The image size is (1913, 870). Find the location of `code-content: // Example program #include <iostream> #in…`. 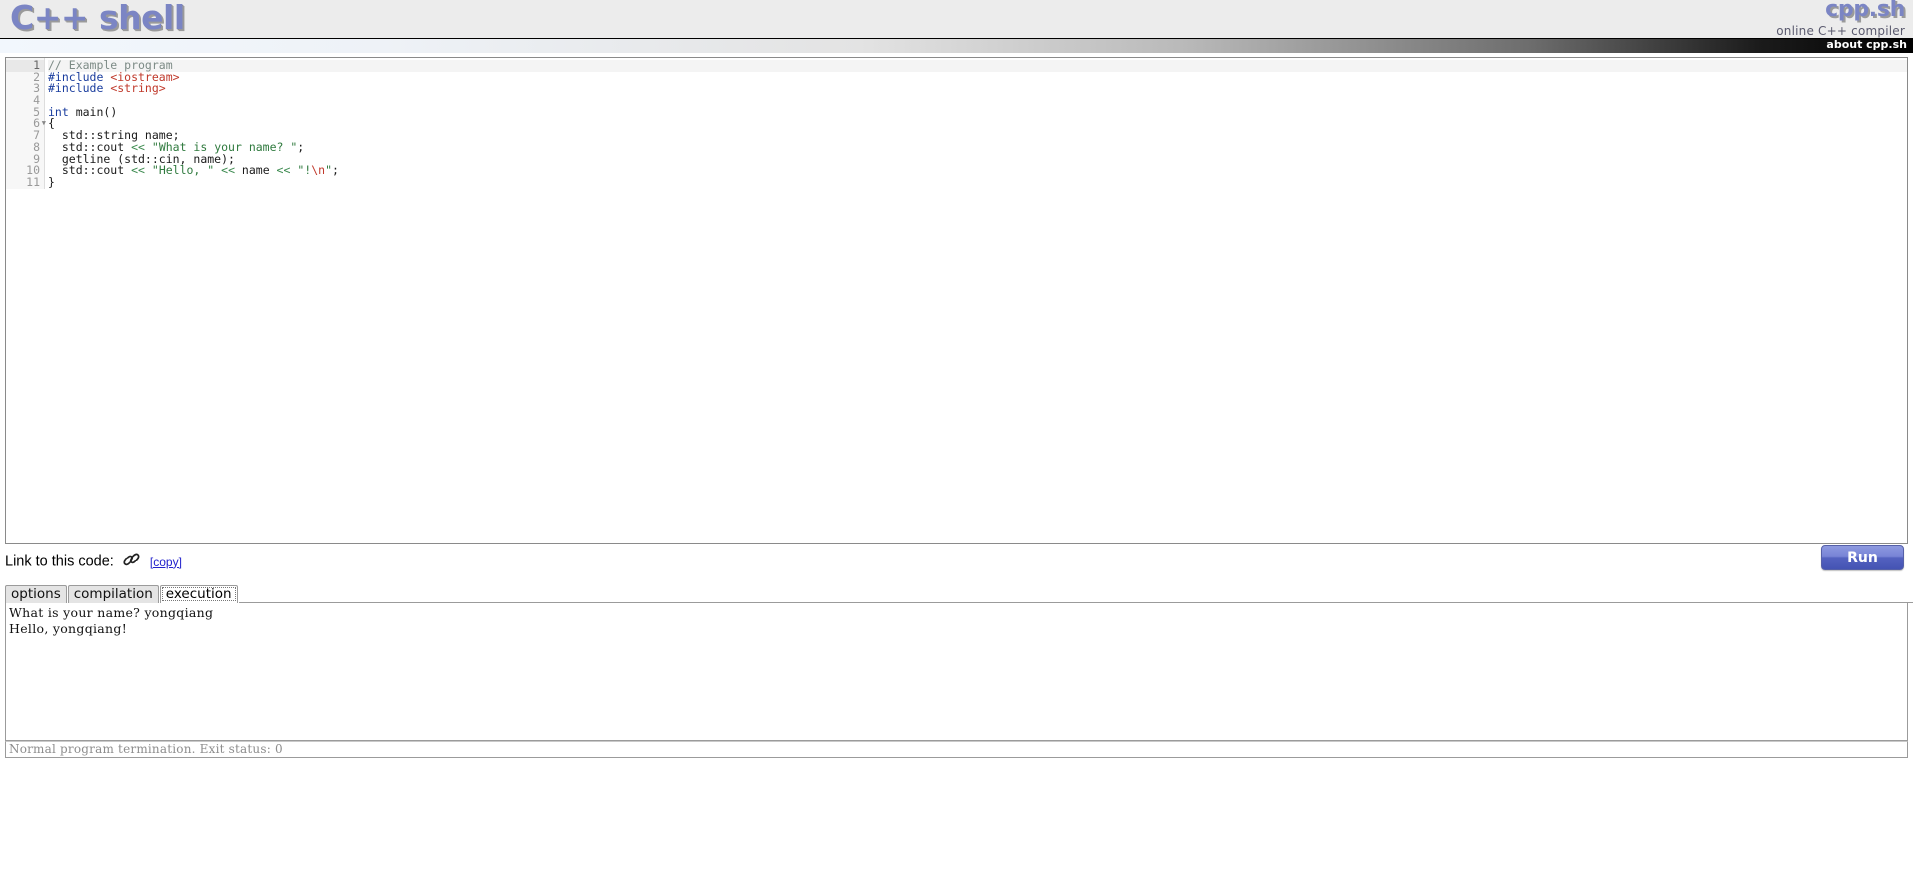

code-content: // Example program #include <iostream> #in… is located at coordinates (976, 123).